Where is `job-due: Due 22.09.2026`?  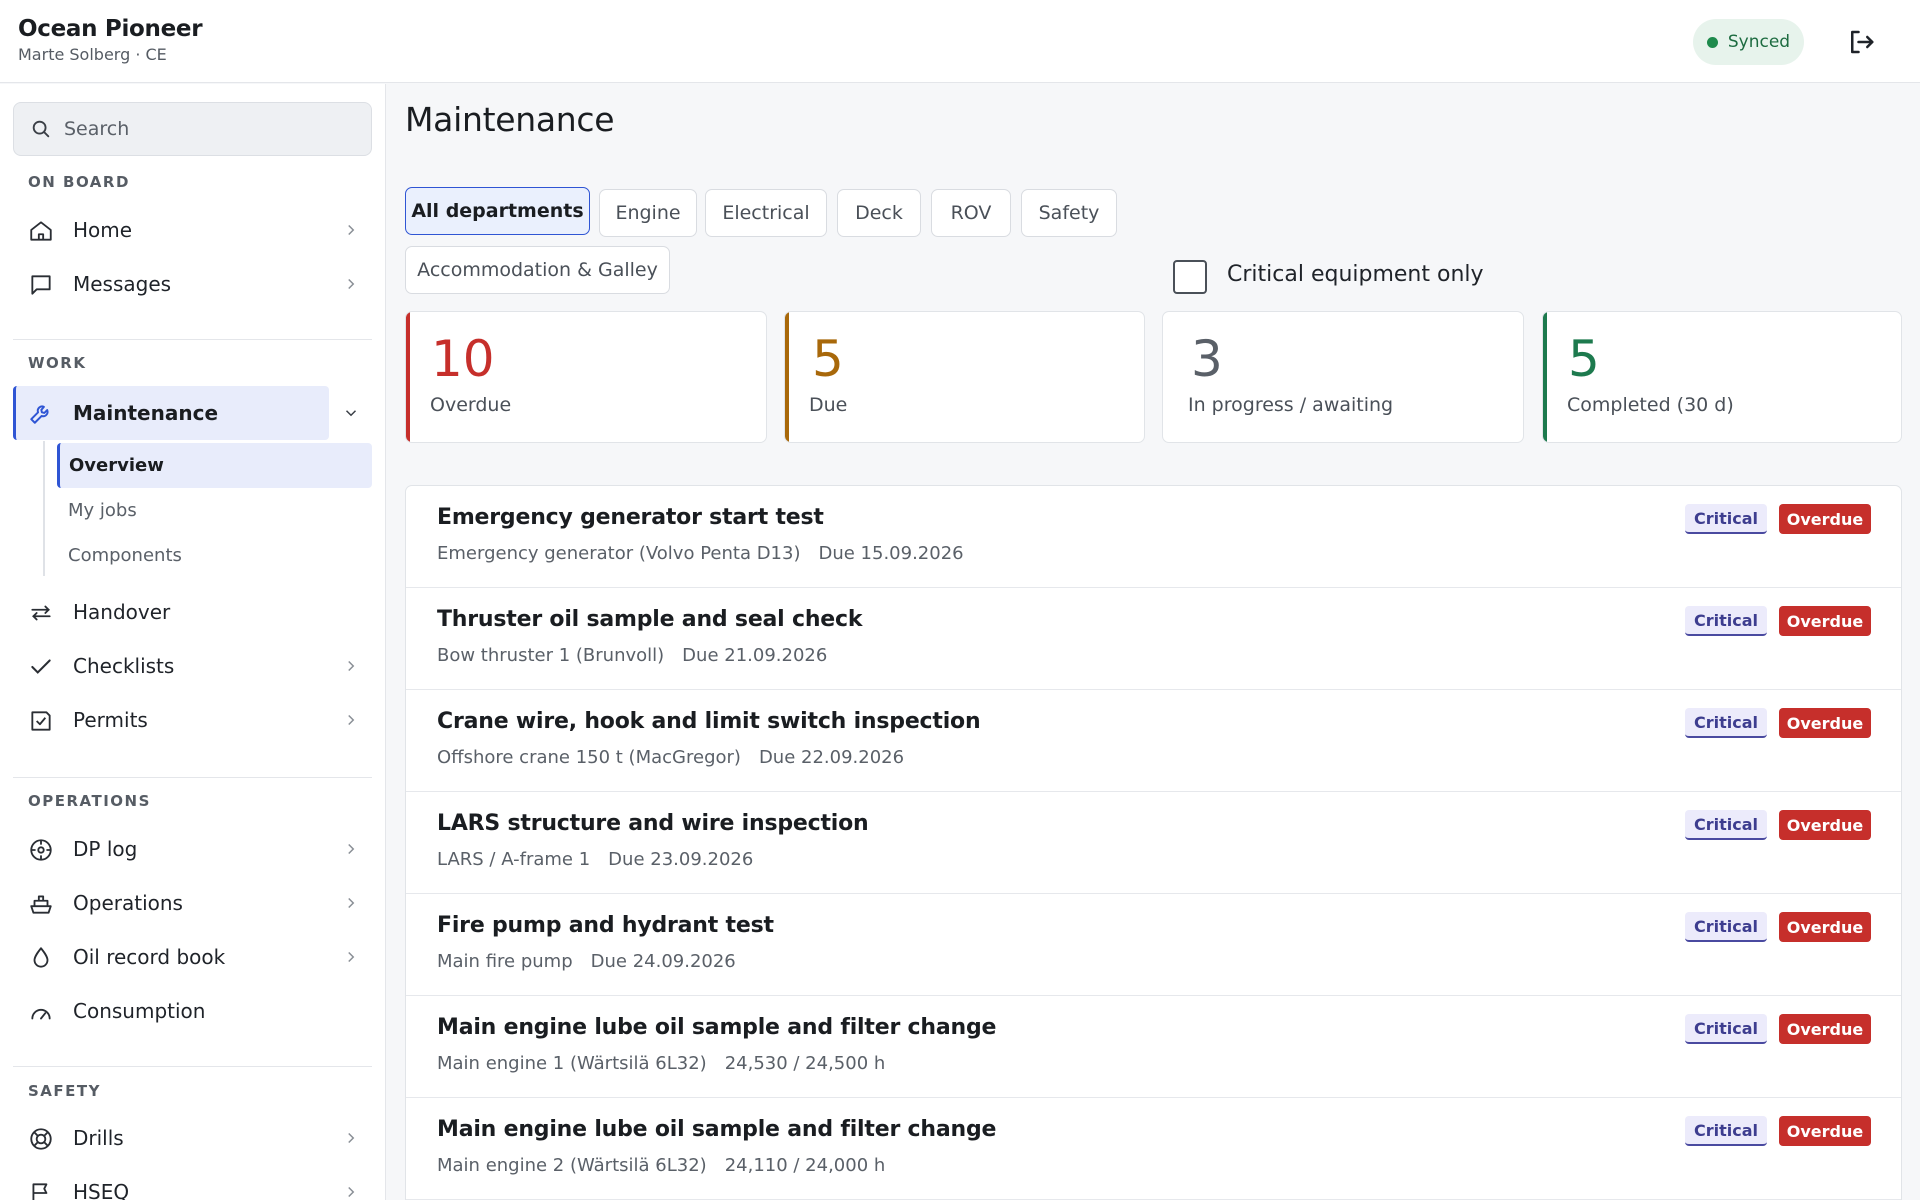 job-due: Due 22.09.2026 is located at coordinates (831, 757).